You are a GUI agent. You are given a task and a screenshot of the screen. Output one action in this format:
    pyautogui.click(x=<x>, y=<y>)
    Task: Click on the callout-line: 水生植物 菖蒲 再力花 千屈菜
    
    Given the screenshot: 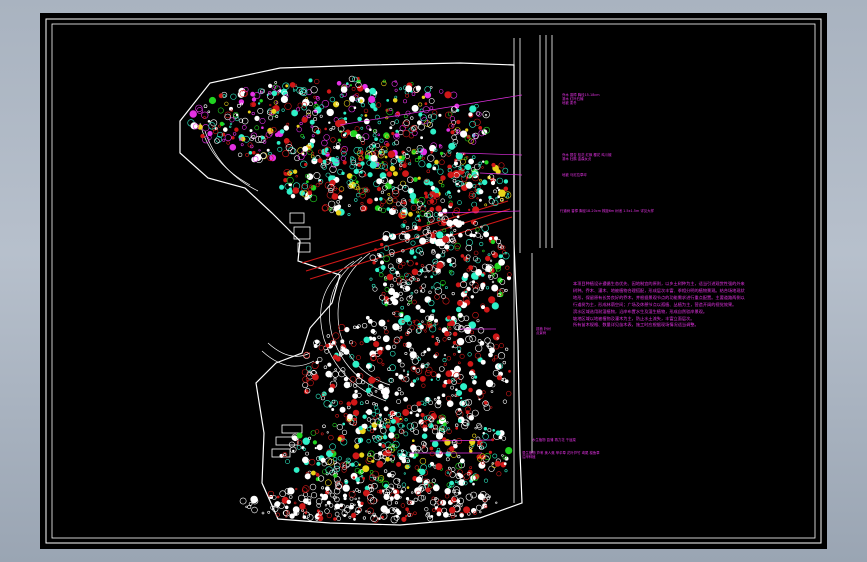 What is the action you would take?
    pyautogui.click(x=554, y=440)
    